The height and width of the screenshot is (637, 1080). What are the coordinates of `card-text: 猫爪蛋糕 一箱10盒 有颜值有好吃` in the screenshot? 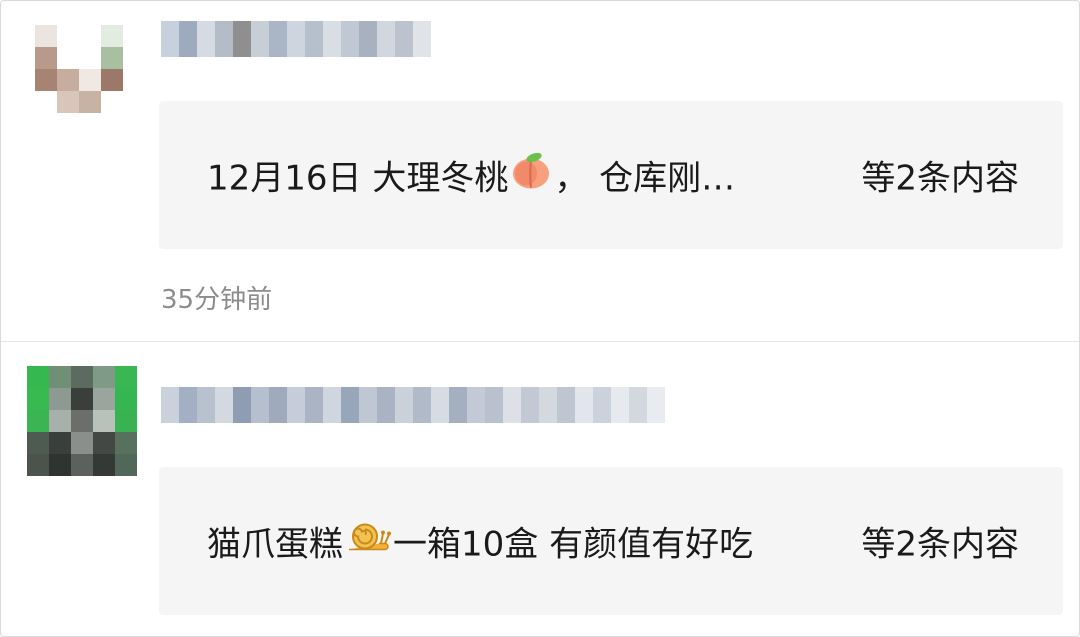 It's located at (480, 541).